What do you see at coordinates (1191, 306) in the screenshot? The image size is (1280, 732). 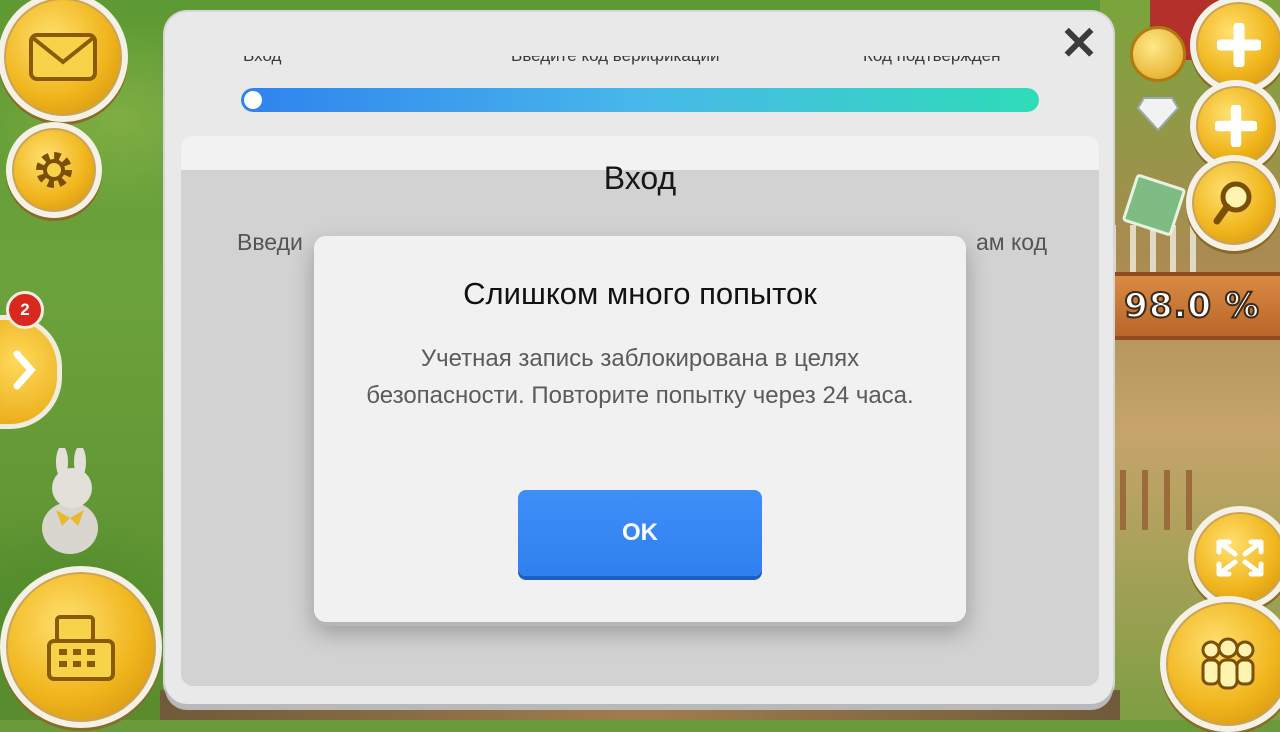 I see `completion-percent: 98.0 %` at bounding box center [1191, 306].